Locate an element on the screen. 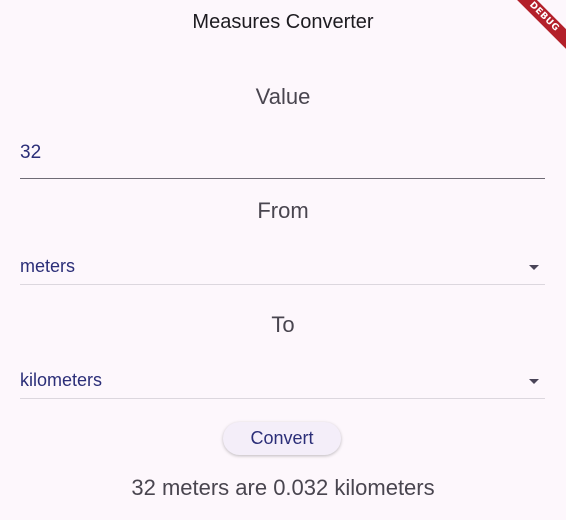  app-bar: Measures Converter is located at coordinates (283, 22).